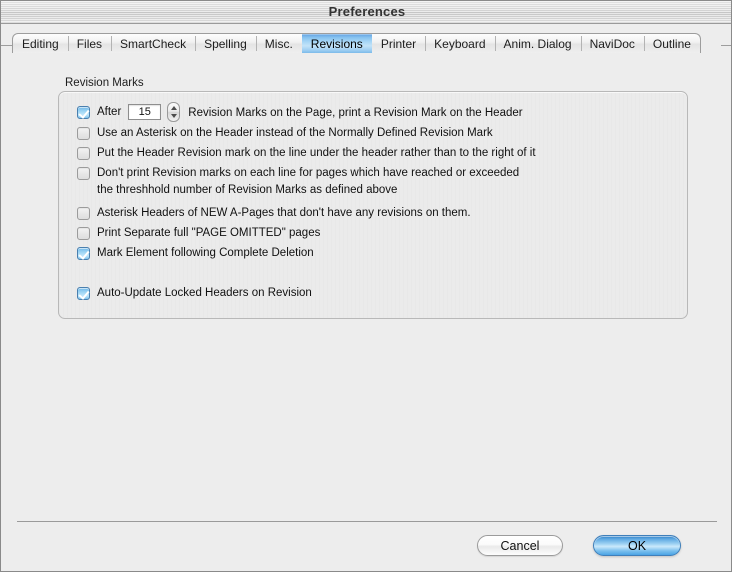 Image resolution: width=732 pixels, height=572 pixels. Describe the element at coordinates (109, 112) in the screenshot. I see `after-prefix-label: After` at that location.